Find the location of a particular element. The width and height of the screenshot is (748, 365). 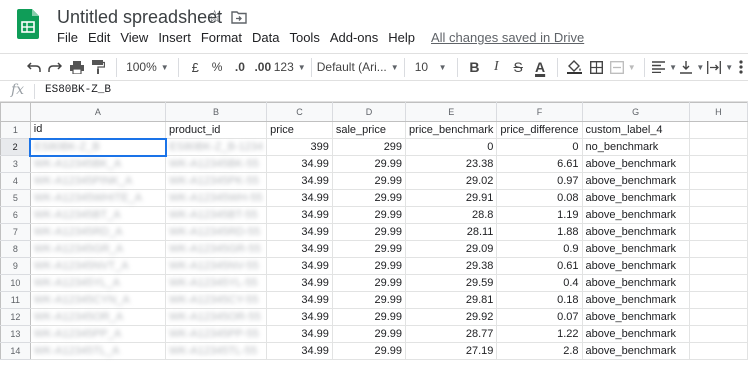

header-cell-price: price is located at coordinates (299, 130).